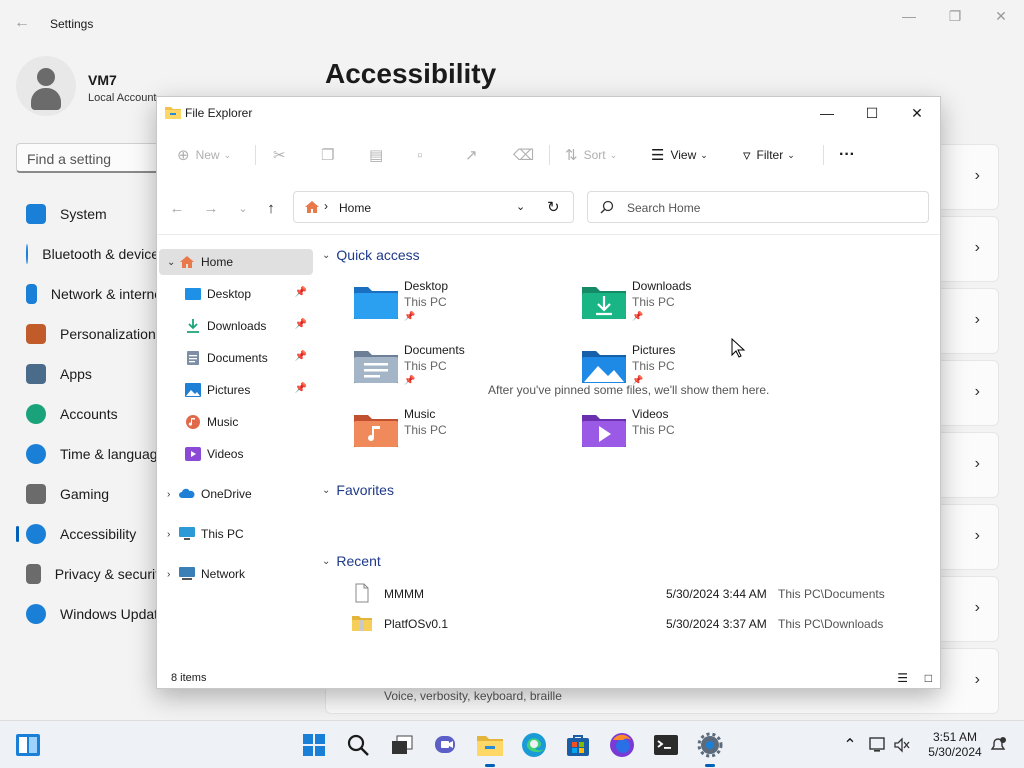 Image resolution: width=1024 pixels, height=768 pixels. I want to click on up-arrow-icon: ↑, so click(271, 209).